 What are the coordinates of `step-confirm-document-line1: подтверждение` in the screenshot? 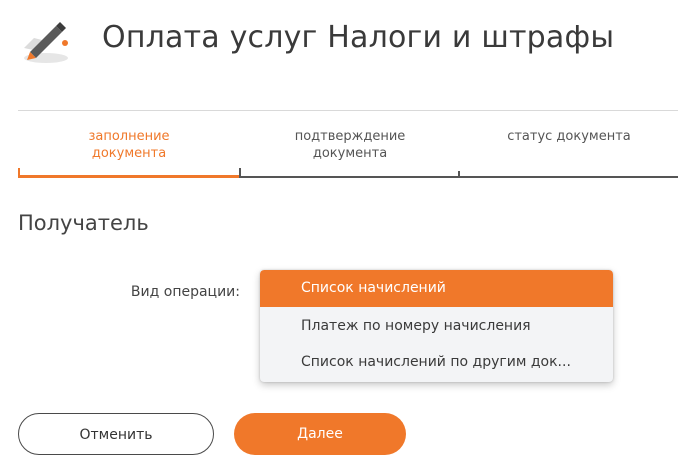 It's located at (350, 136).